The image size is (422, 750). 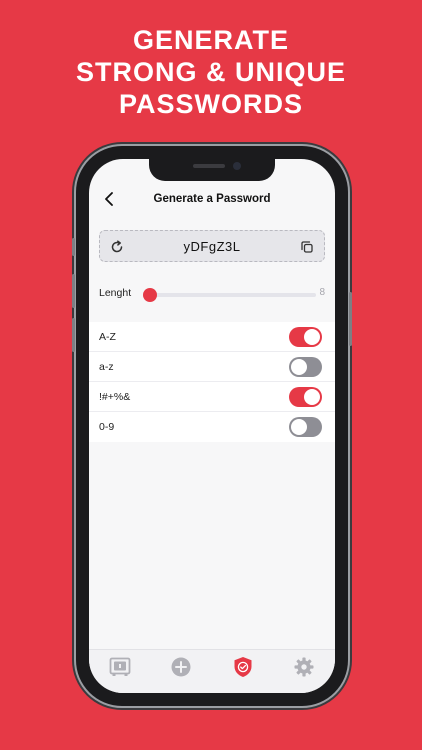 I want to click on toggle-digits, so click(x=305, y=427).